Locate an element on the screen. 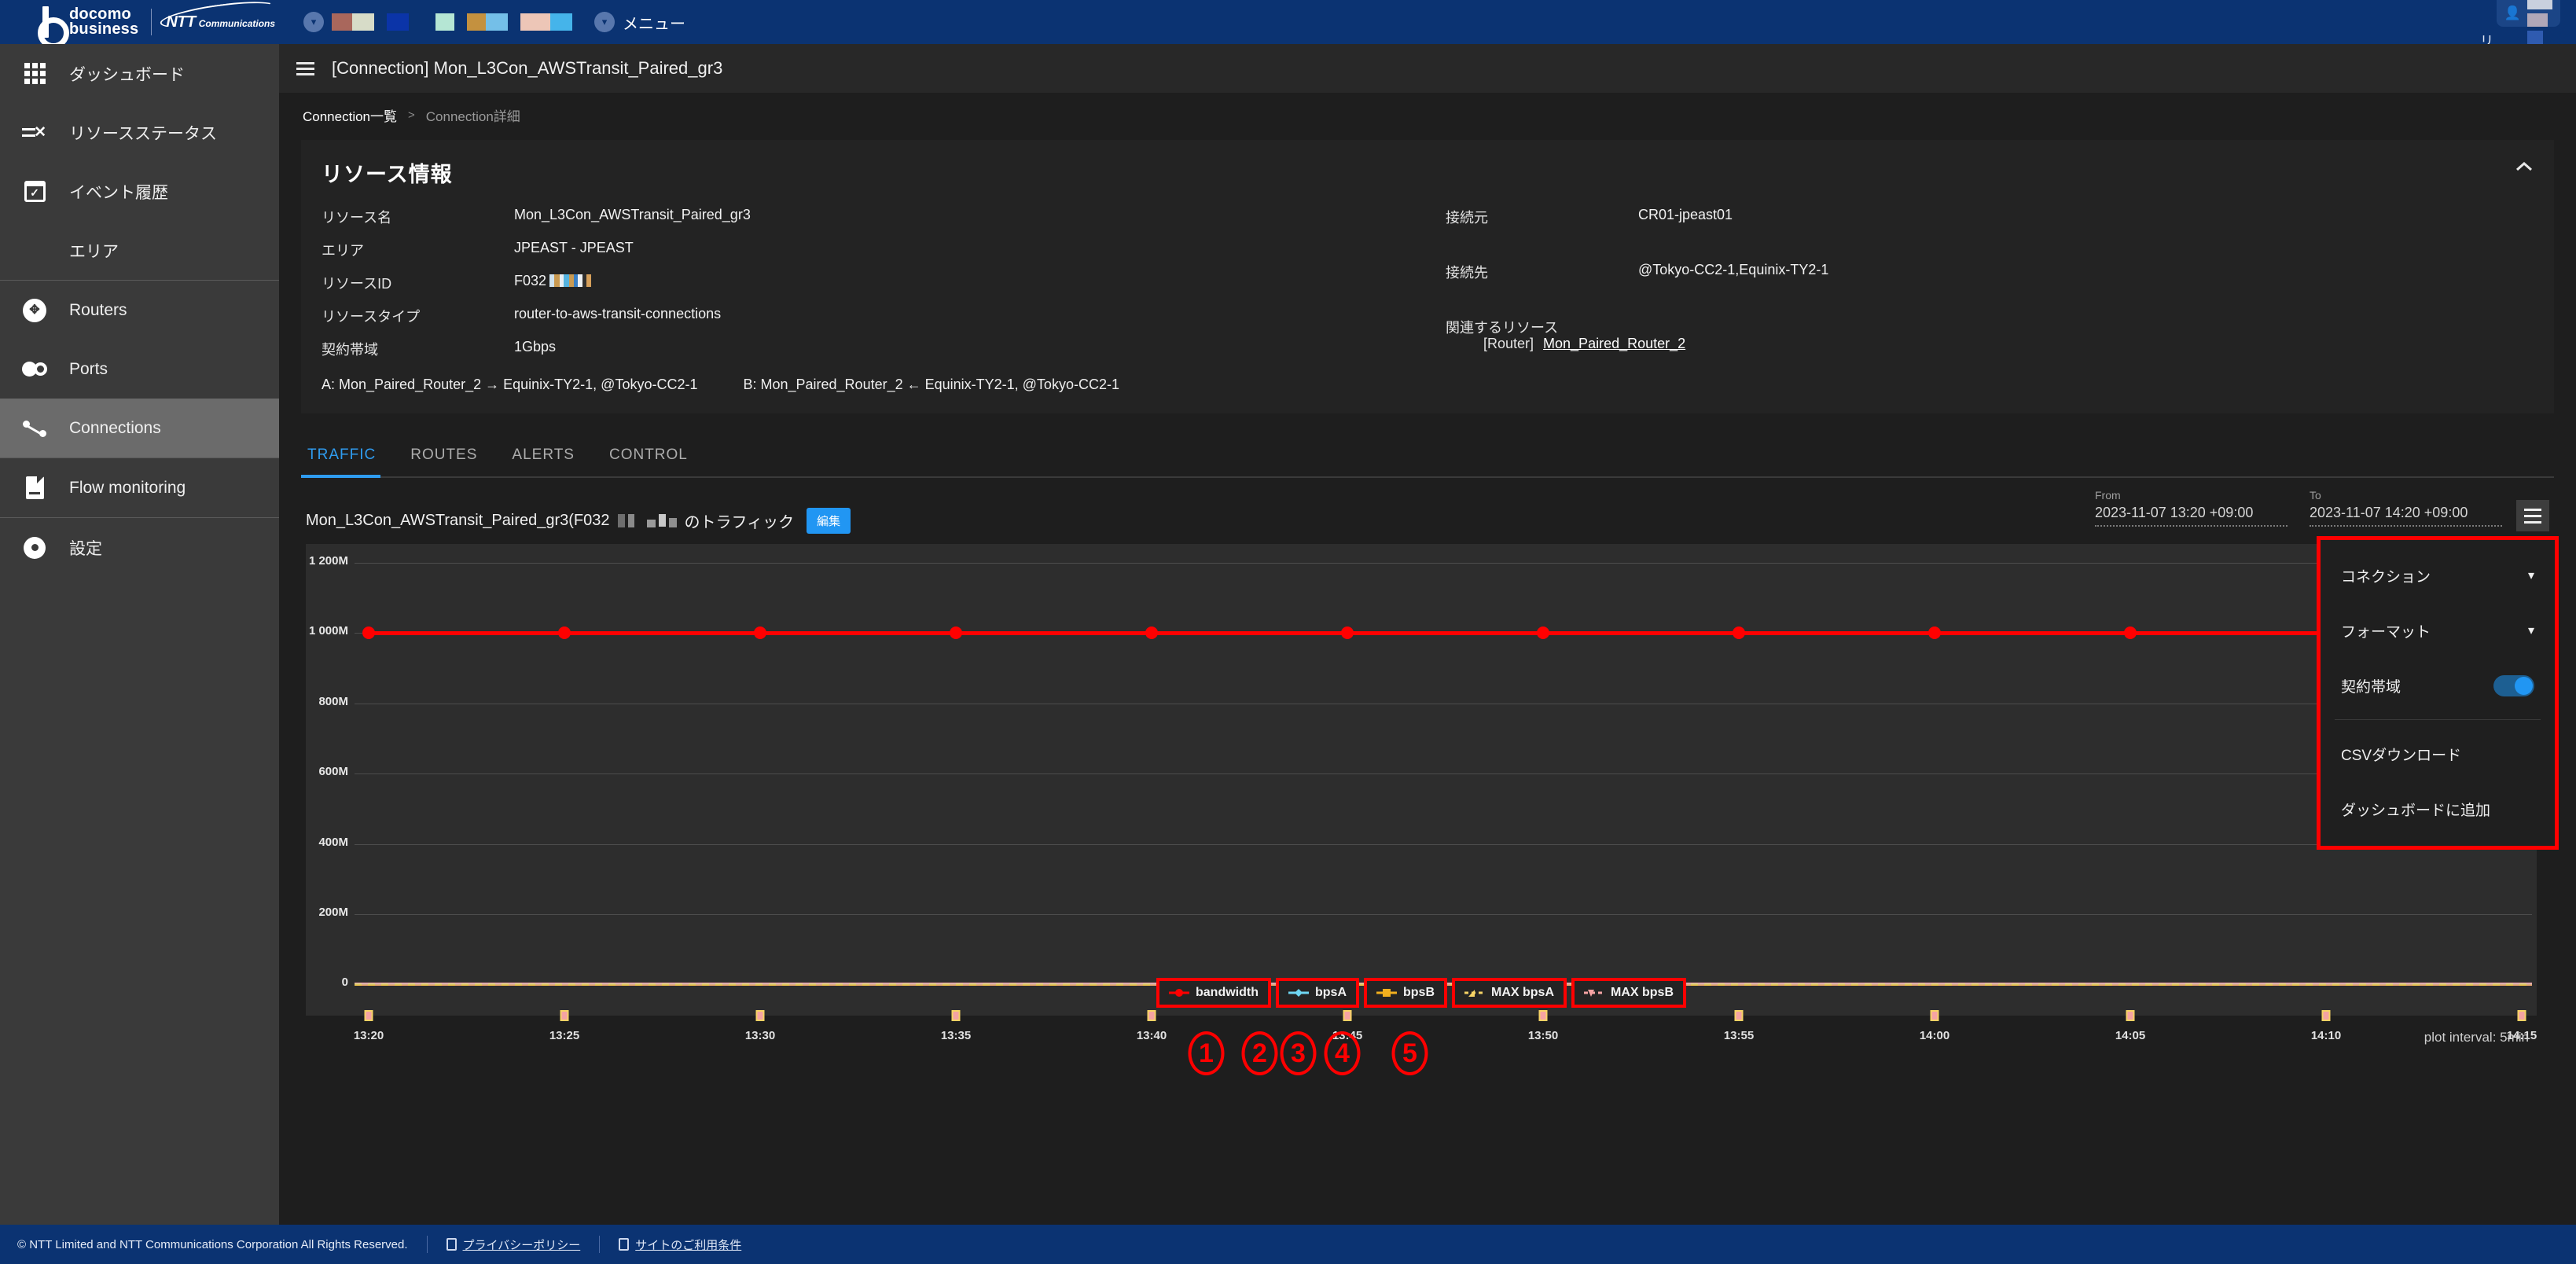 The height and width of the screenshot is (1264, 2576). connections-icon is located at coordinates (34, 428).